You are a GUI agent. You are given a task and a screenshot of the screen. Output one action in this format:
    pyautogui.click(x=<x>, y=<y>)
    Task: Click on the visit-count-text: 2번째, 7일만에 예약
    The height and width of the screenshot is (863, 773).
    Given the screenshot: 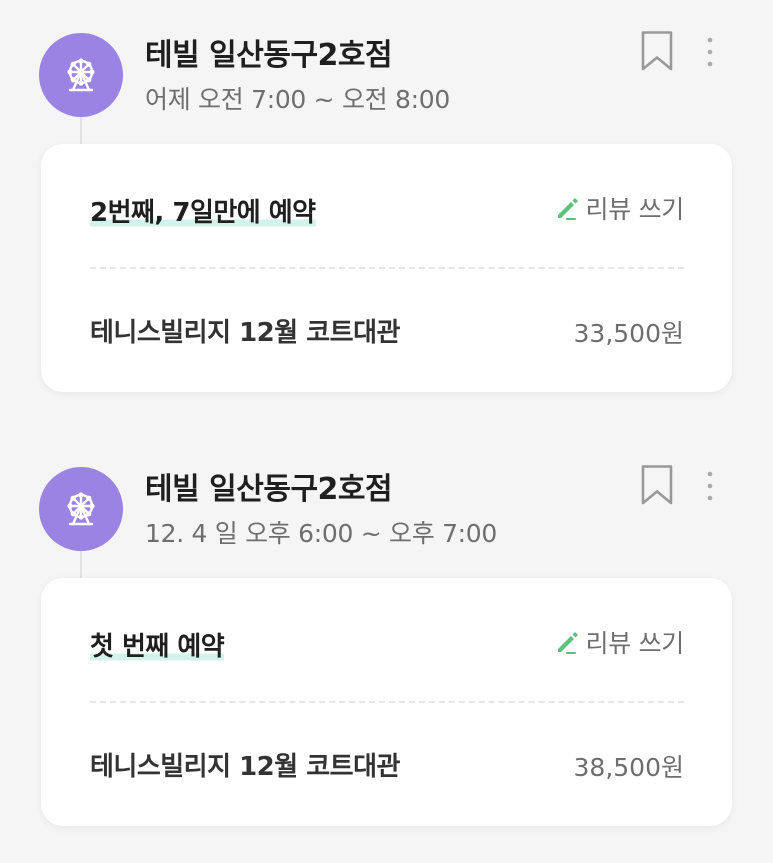 What is the action you would take?
    pyautogui.click(x=203, y=211)
    